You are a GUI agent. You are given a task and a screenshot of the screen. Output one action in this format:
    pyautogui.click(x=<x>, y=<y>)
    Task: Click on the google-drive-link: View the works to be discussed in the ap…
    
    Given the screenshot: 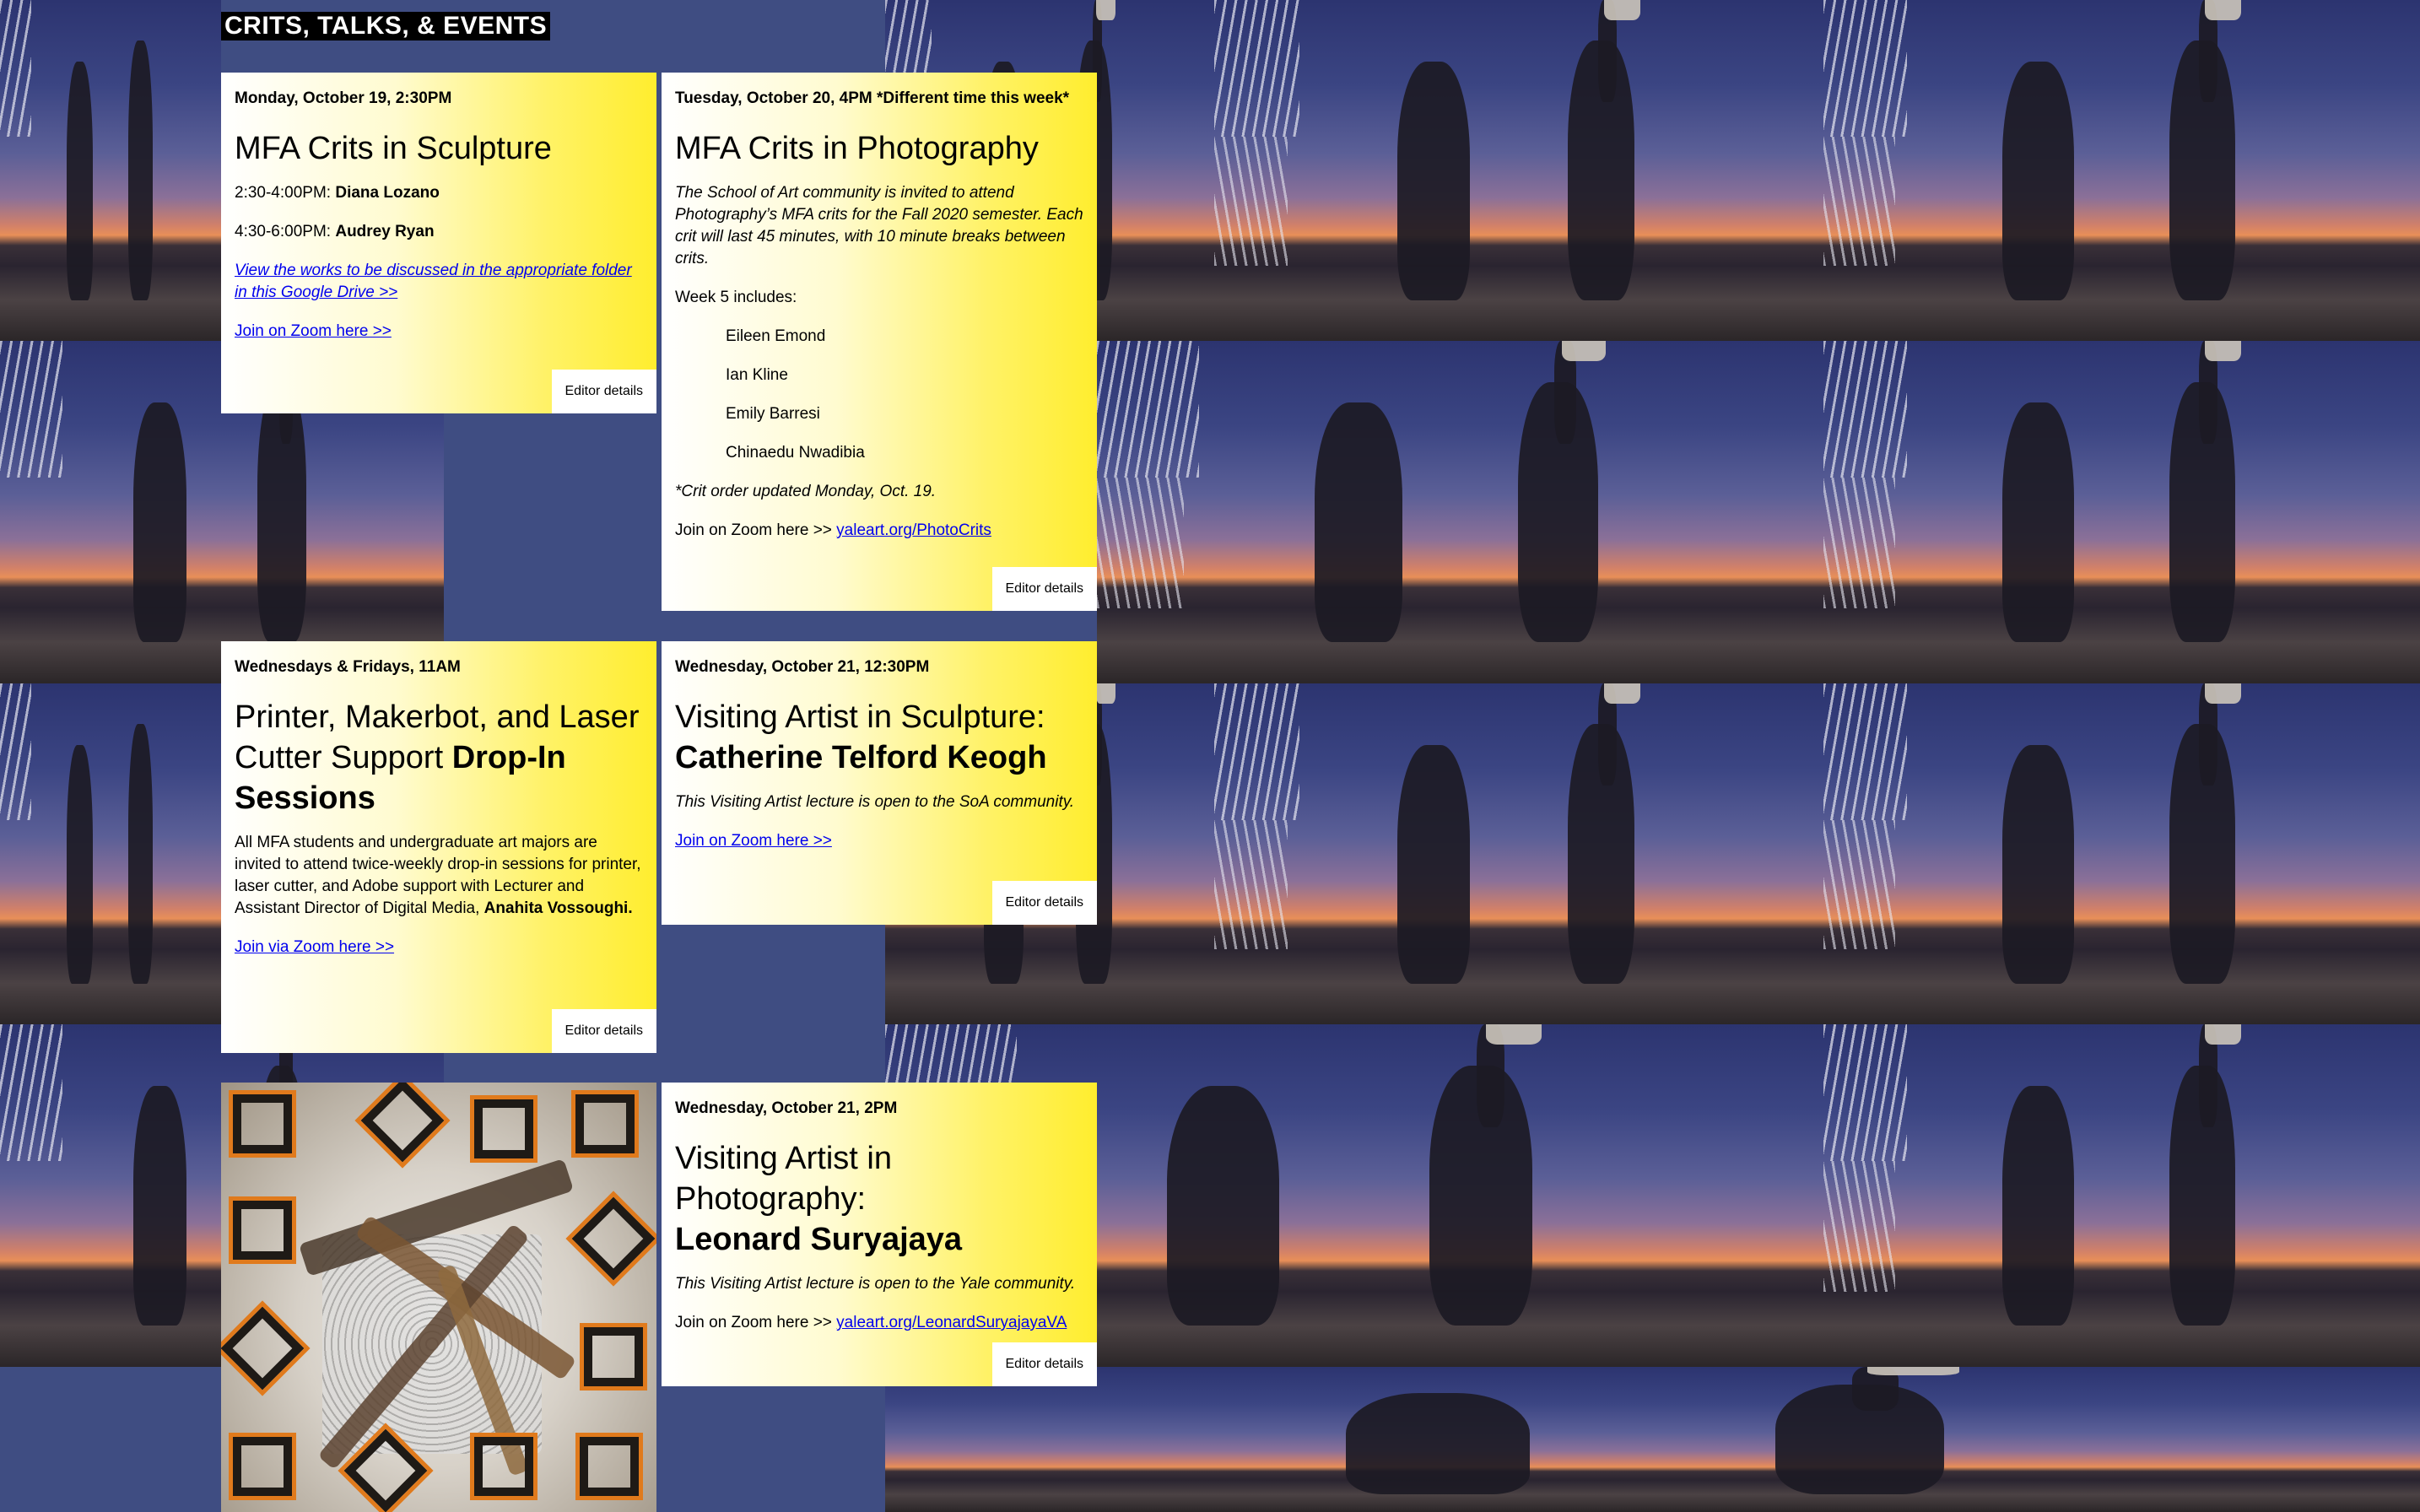 What is the action you would take?
    pyautogui.click(x=433, y=281)
    